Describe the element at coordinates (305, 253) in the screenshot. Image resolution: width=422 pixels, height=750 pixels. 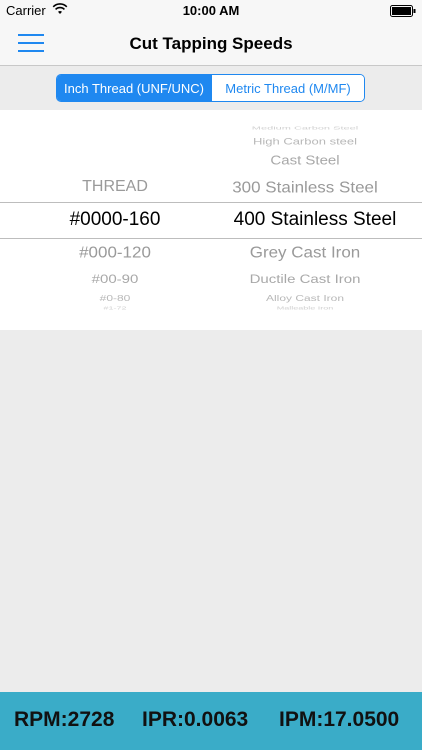
I see `material-option: Grey Cast Iron` at that location.